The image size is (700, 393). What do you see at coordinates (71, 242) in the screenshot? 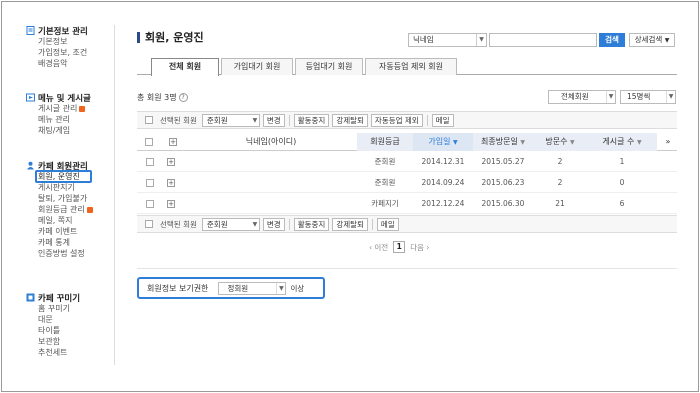
I see `sidebar-item-stats: 카페 통계` at bounding box center [71, 242].